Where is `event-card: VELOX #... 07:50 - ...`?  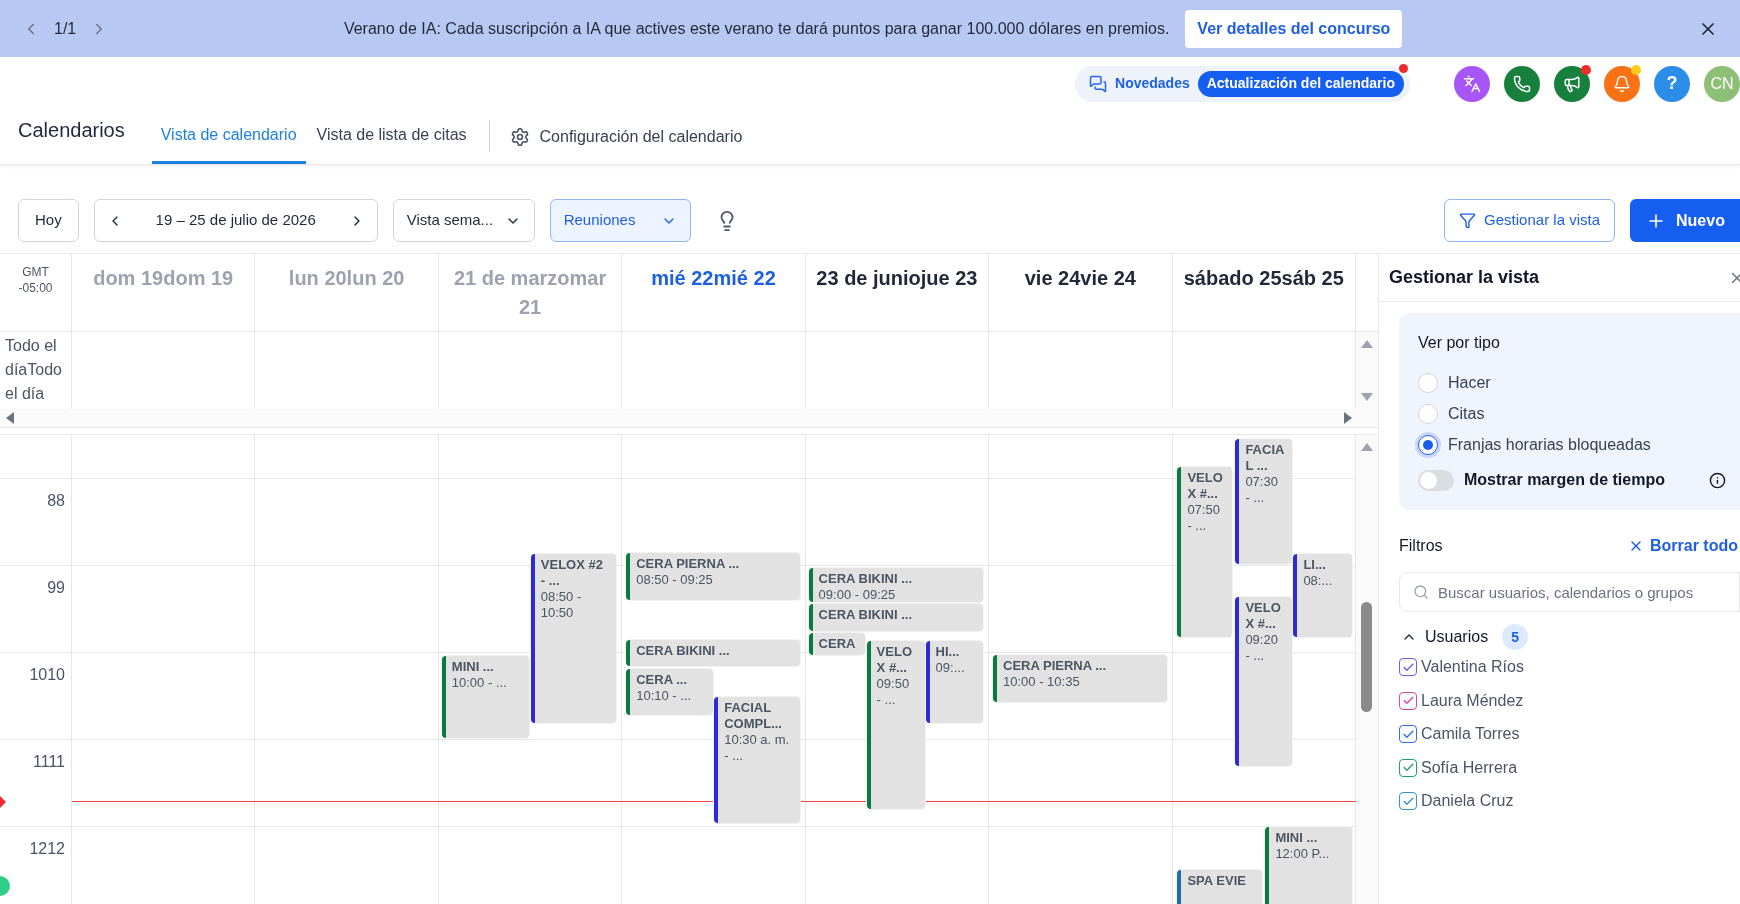
event-card: VELOX #... 07:50 - ... is located at coordinates (1205, 552).